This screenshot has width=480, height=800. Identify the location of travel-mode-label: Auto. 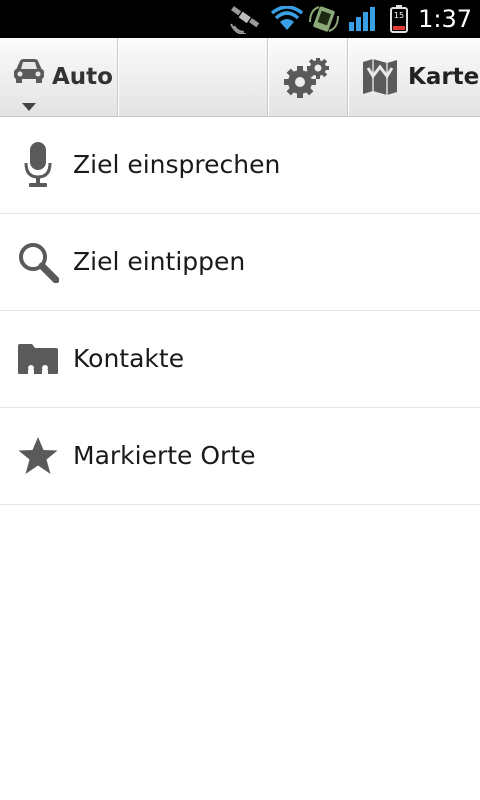
(82, 77).